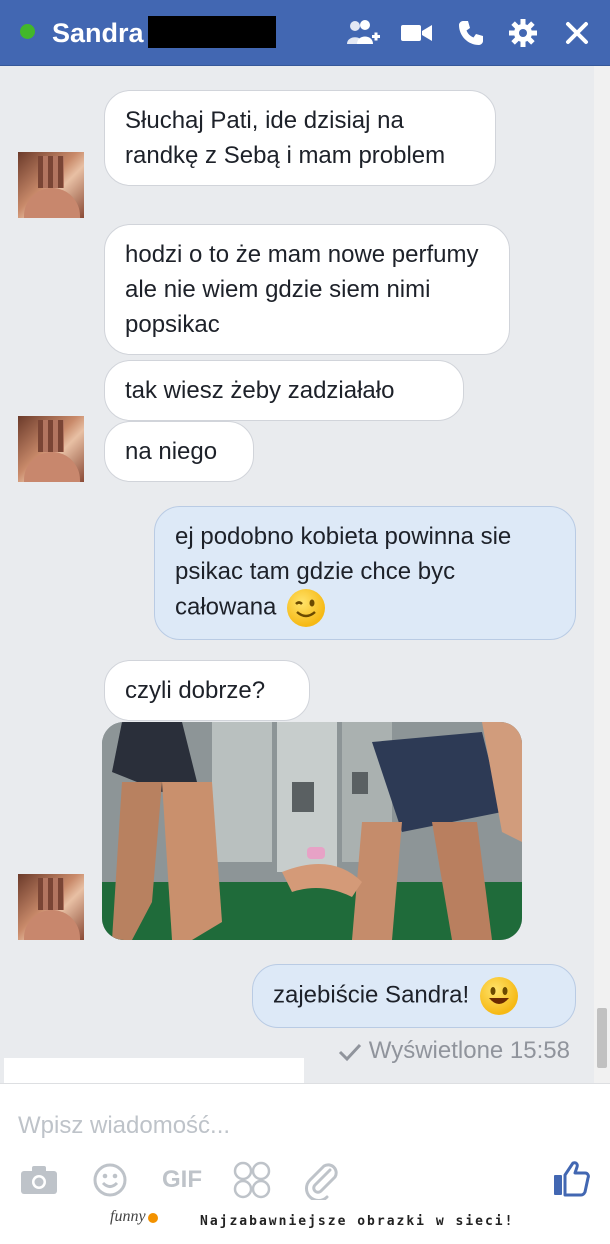 Image resolution: width=610 pixels, height=1244 pixels. I want to click on smile-emoji-icon, so click(498, 996).